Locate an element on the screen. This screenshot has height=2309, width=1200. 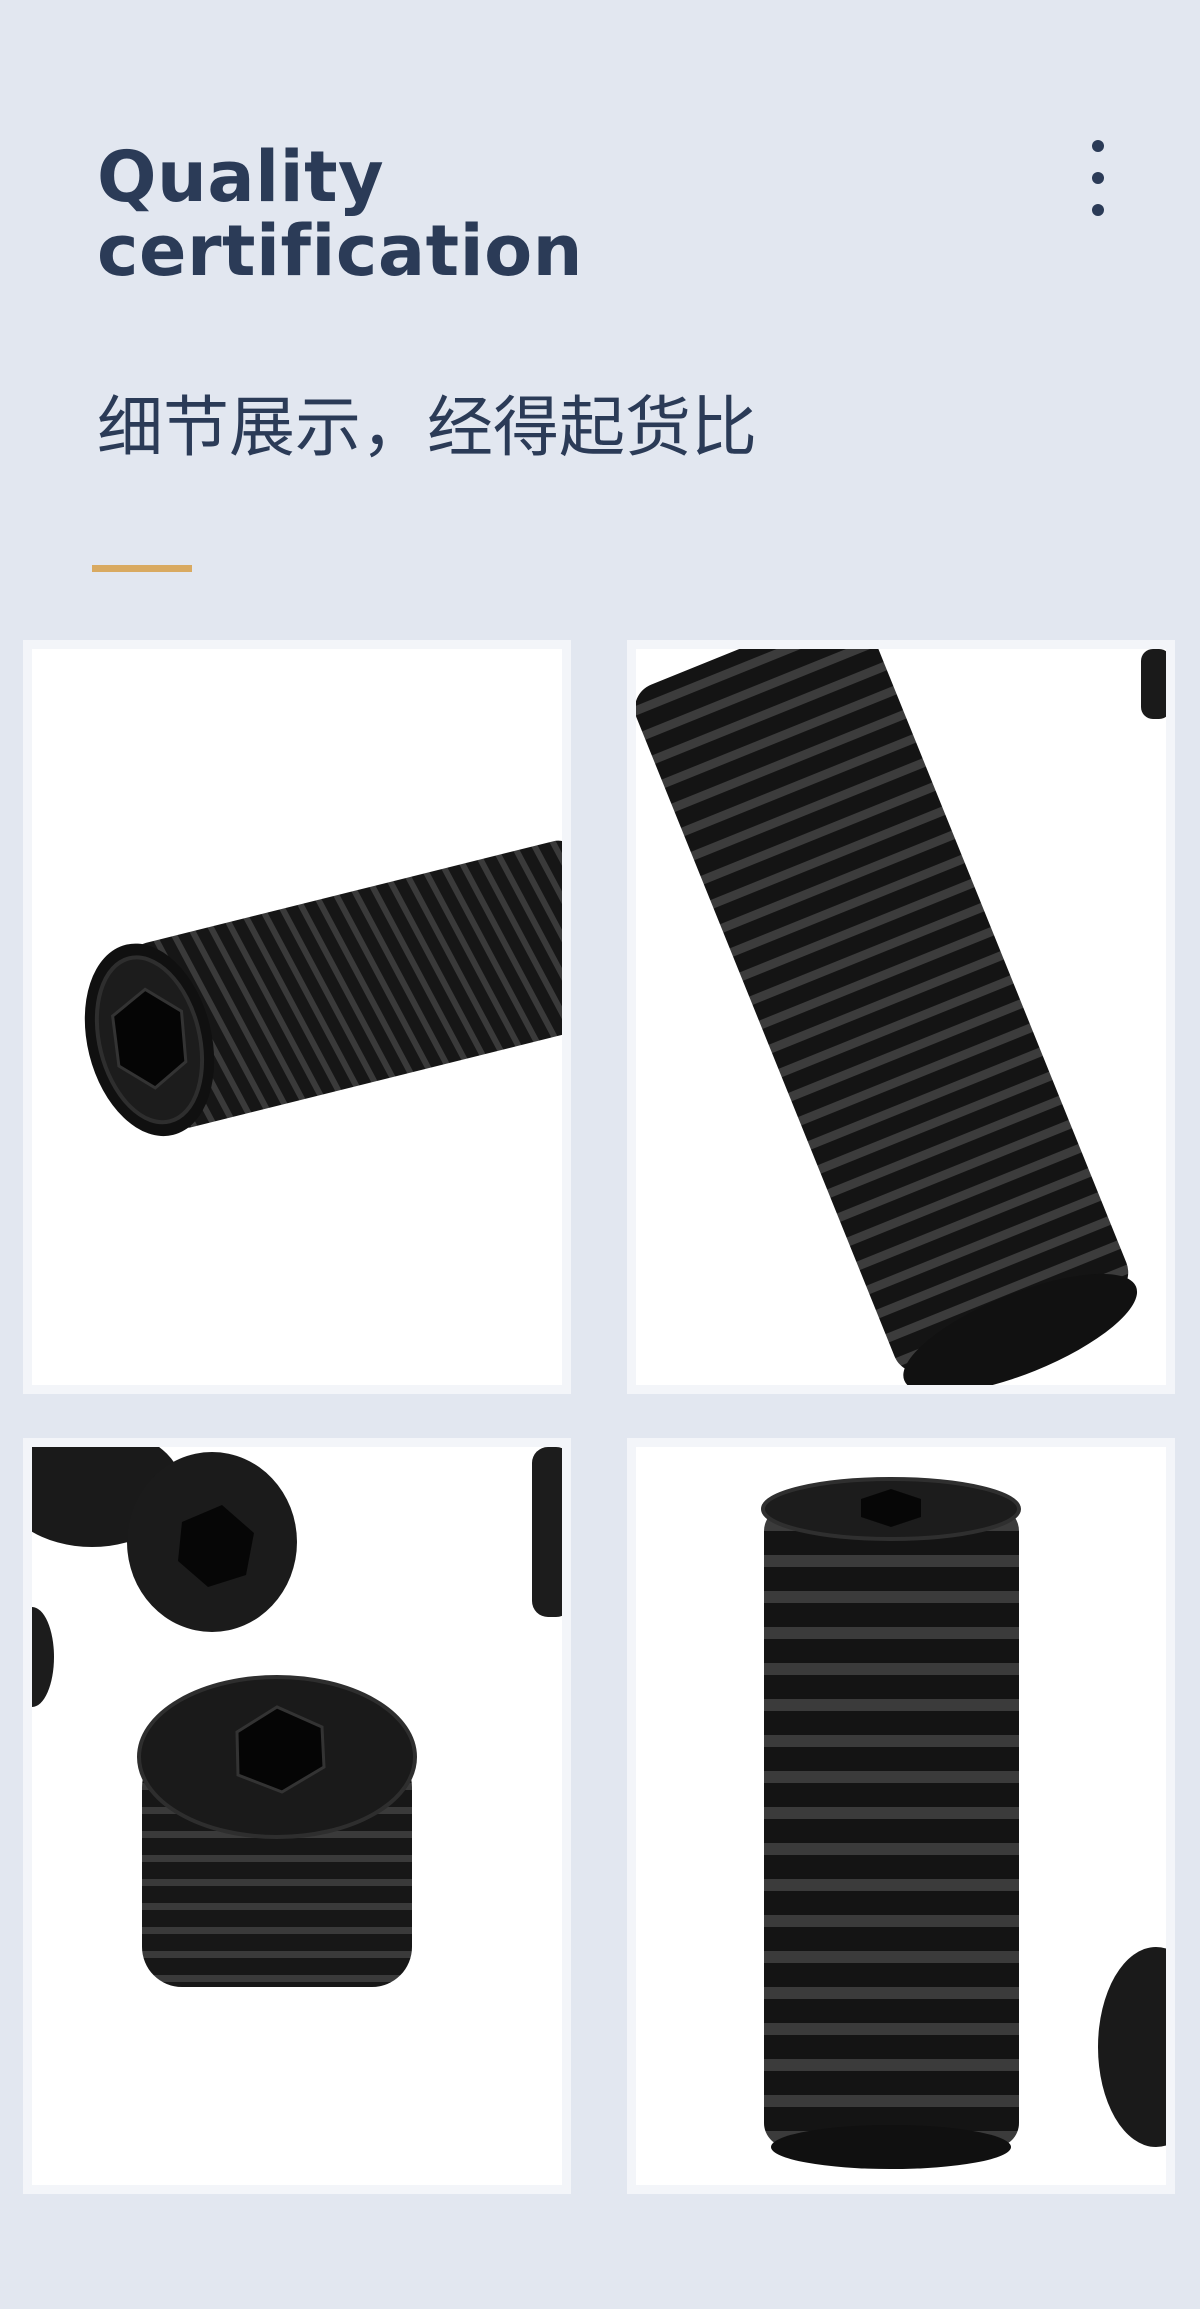
screws-hex-socket-photo is located at coordinates (297, 1717).